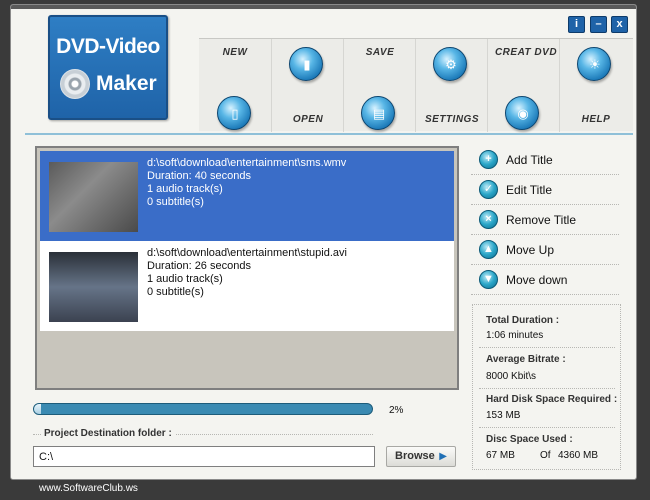 The height and width of the screenshot is (500, 650). Describe the element at coordinates (75, 84) in the screenshot. I see `disc-icon` at that location.